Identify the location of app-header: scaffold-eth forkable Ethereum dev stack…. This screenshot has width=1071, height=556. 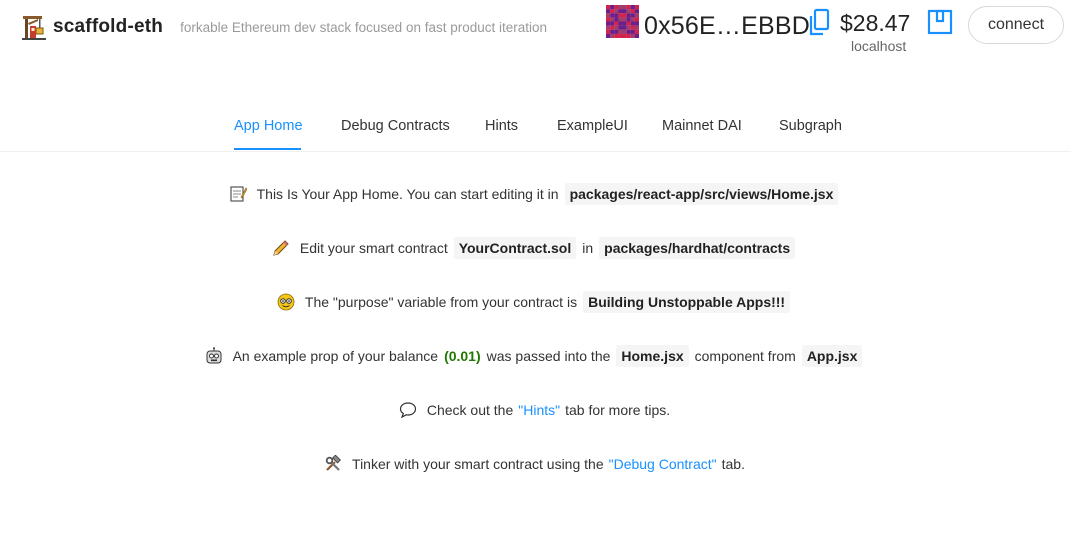
(535, 30).